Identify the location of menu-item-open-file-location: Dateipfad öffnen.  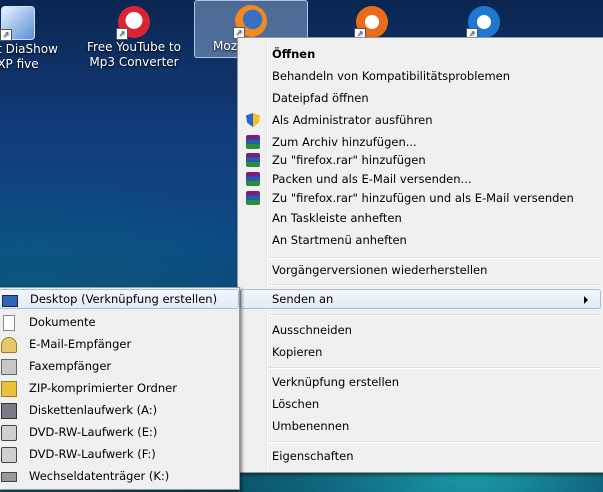
(420, 98).